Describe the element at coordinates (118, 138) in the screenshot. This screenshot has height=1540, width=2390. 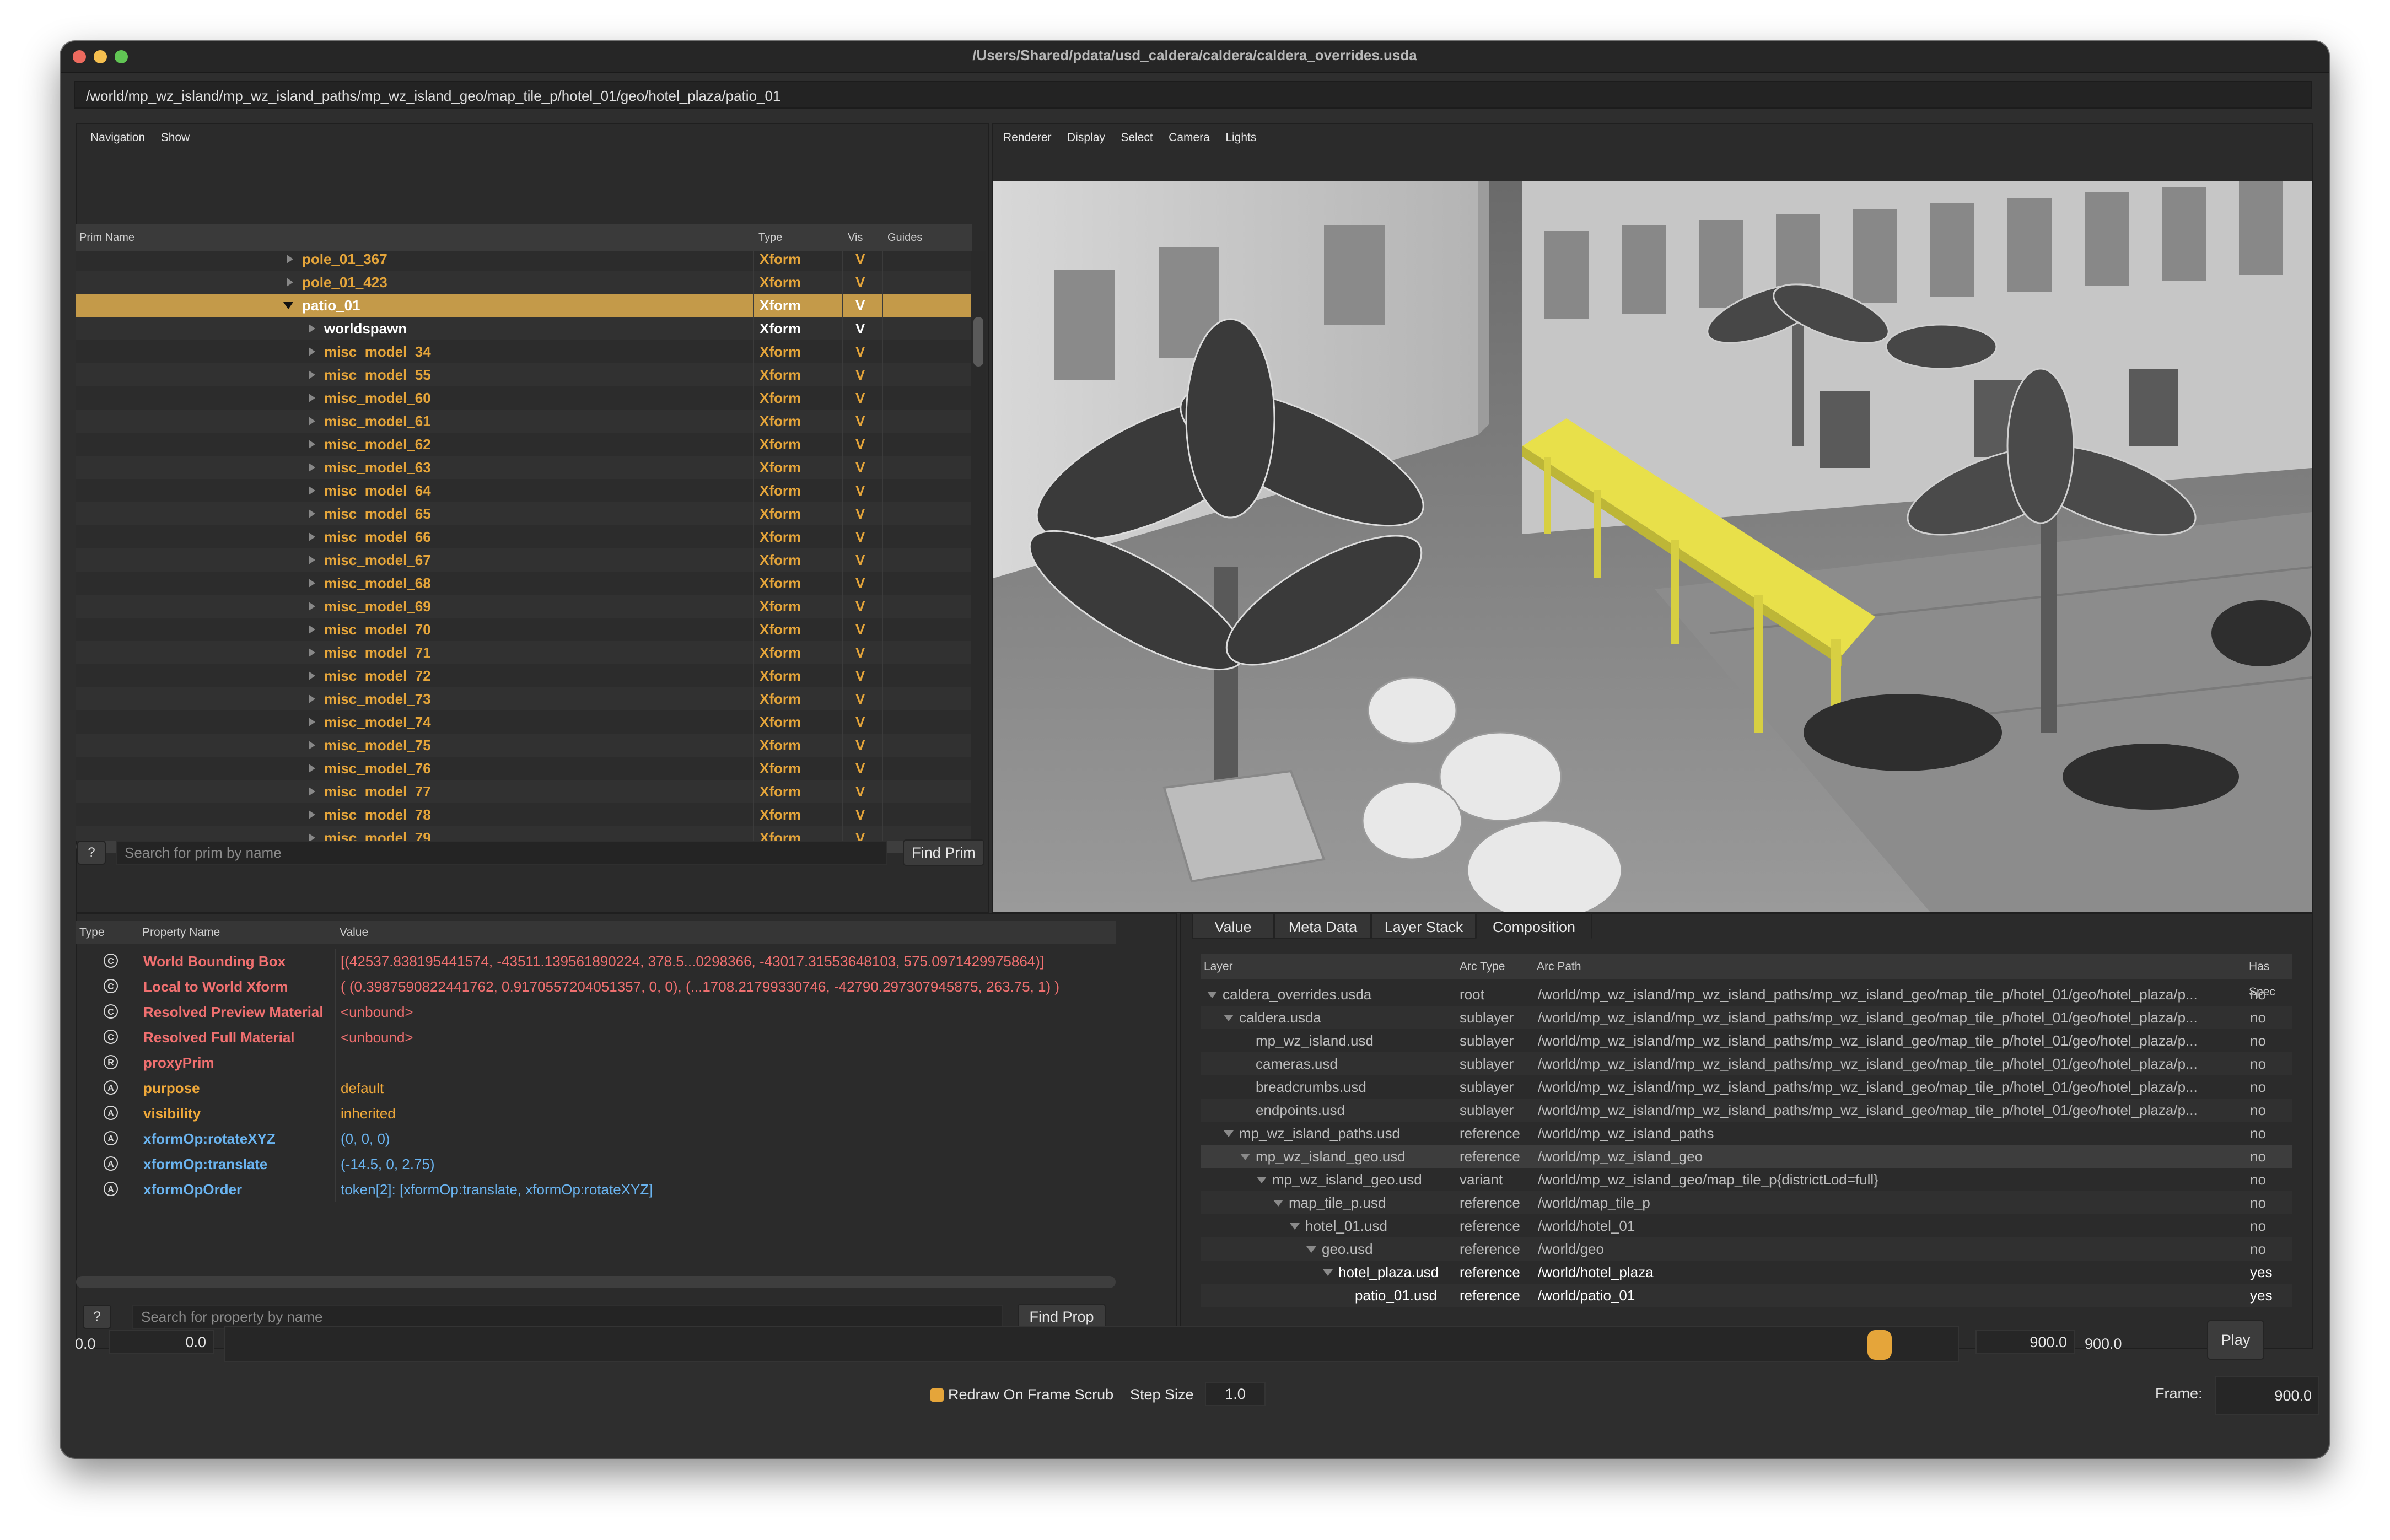
I see `menu-navigation: Navigation` at that location.